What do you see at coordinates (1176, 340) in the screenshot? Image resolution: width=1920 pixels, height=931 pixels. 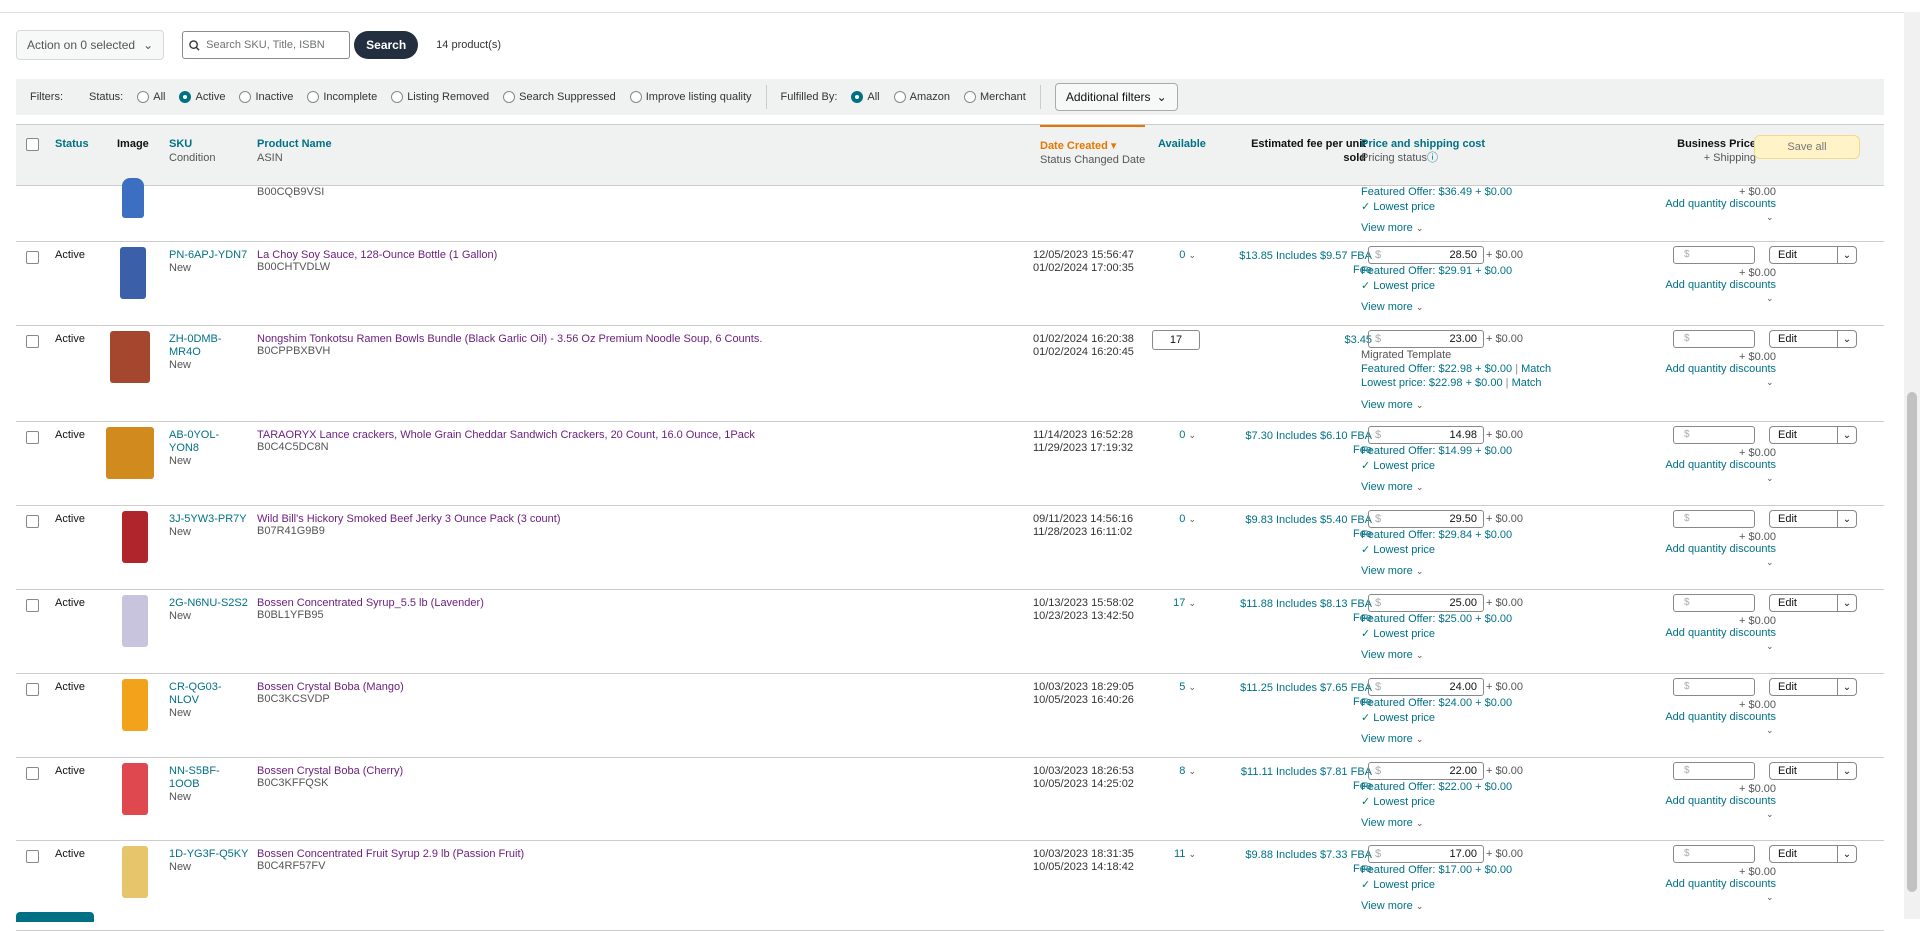 I see `available-input: 17` at bounding box center [1176, 340].